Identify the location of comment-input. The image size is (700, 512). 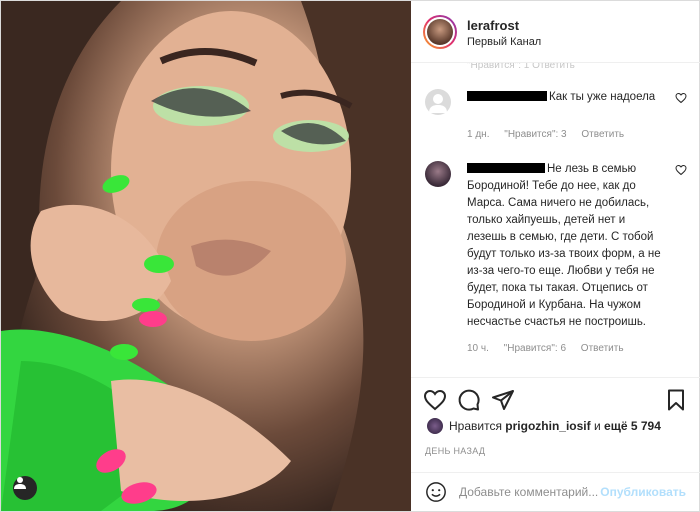
(534, 492).